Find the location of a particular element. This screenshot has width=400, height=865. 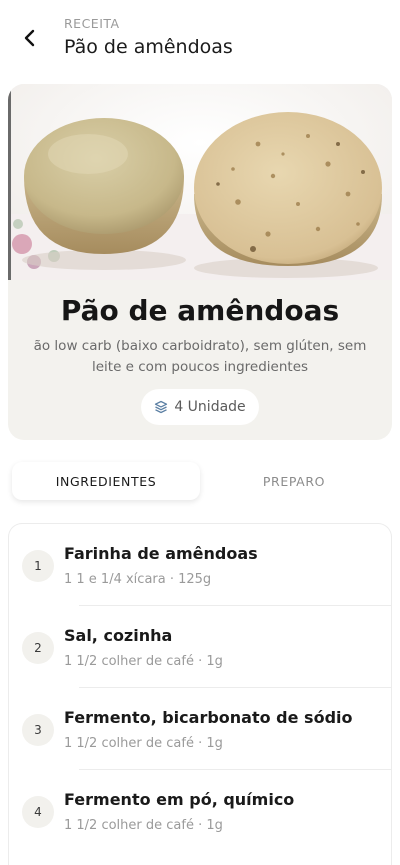

ingredient-name: Sal, cozinha is located at coordinates (118, 635).